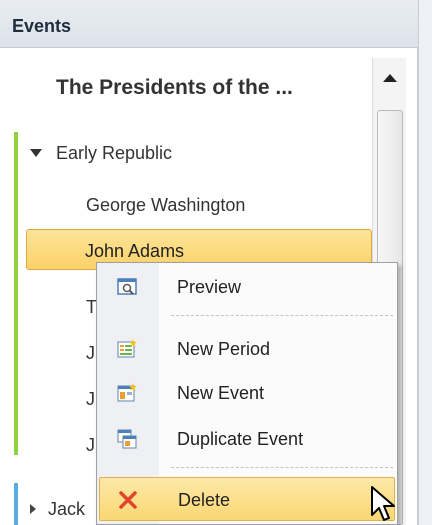 The height and width of the screenshot is (525, 432). I want to click on group-label: Early Republic, so click(114, 153).